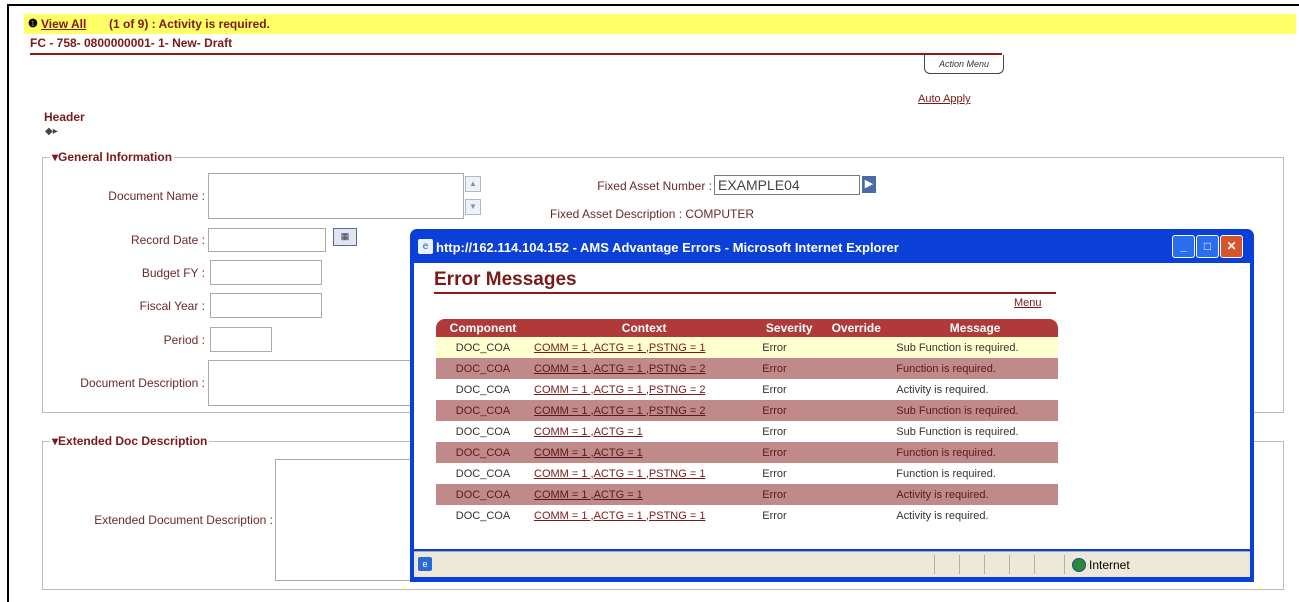  I want to click on document-description-label: Document Description :, so click(142, 383).